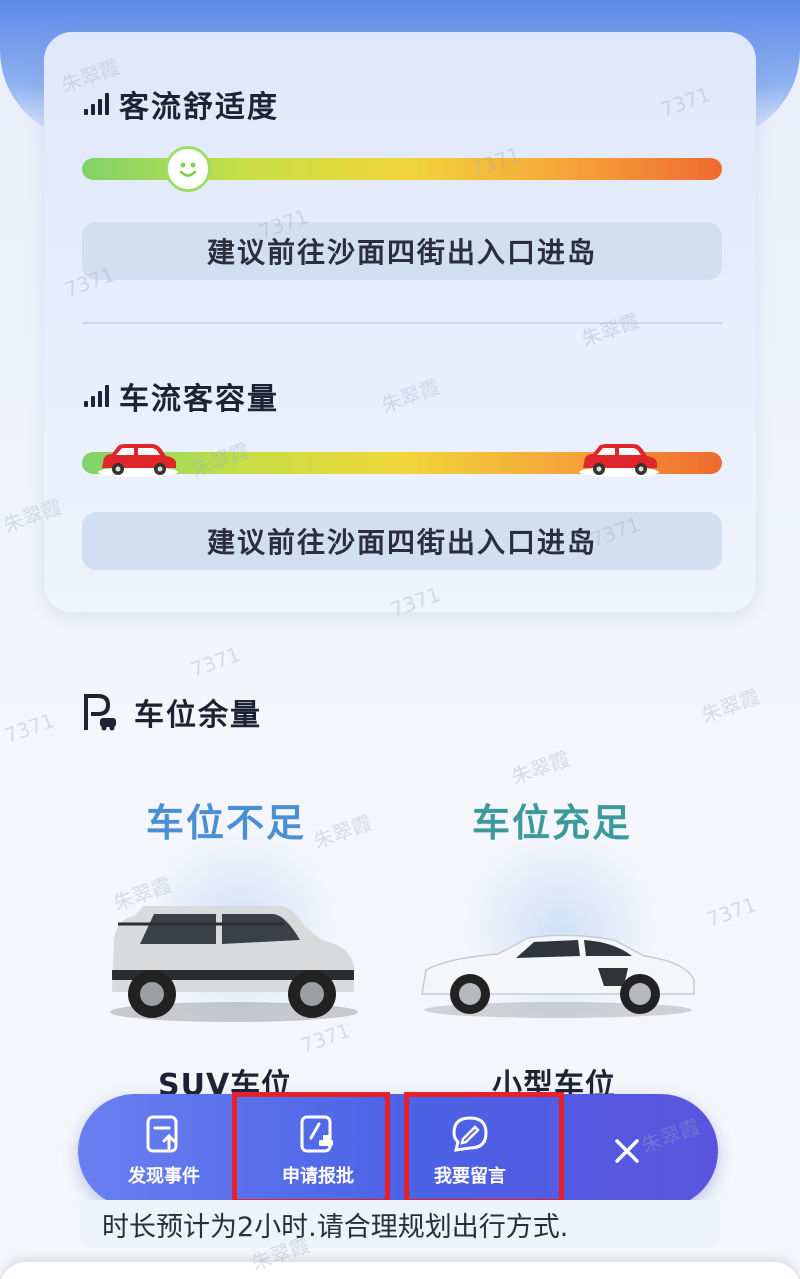 The height and width of the screenshot is (1279, 800). I want to click on close-button, so click(627, 1151).